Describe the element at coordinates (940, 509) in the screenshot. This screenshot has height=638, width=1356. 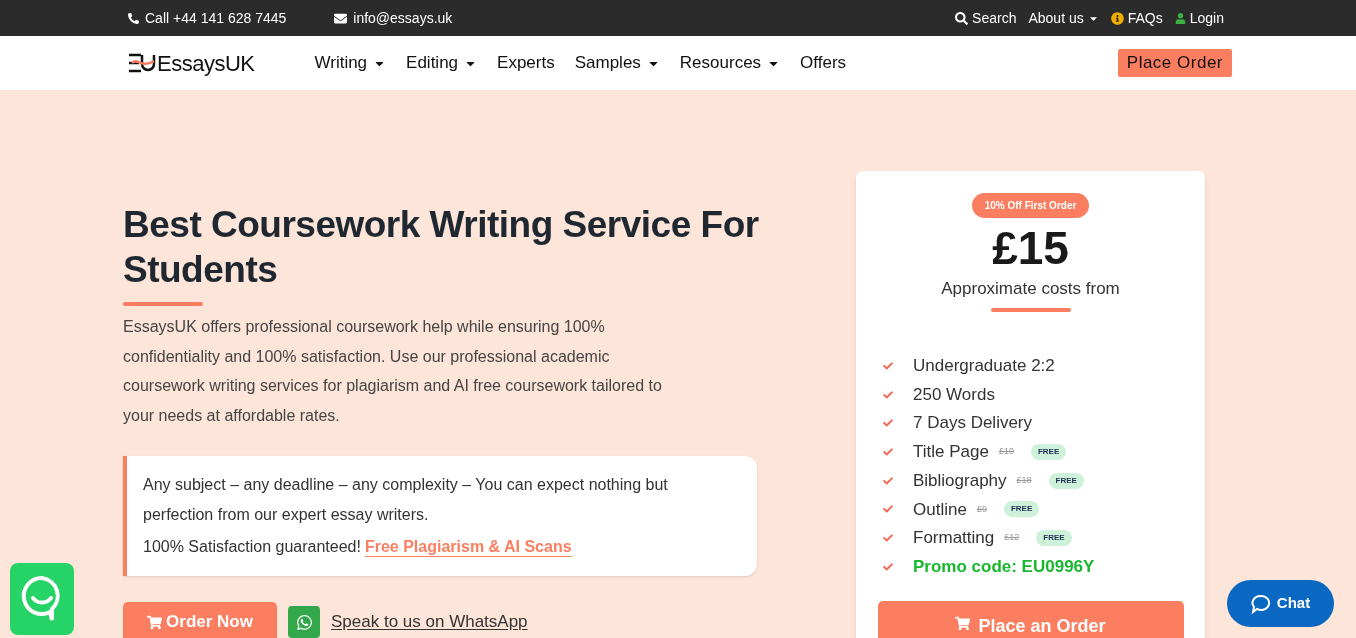
I see `feature-label: Outline` at that location.